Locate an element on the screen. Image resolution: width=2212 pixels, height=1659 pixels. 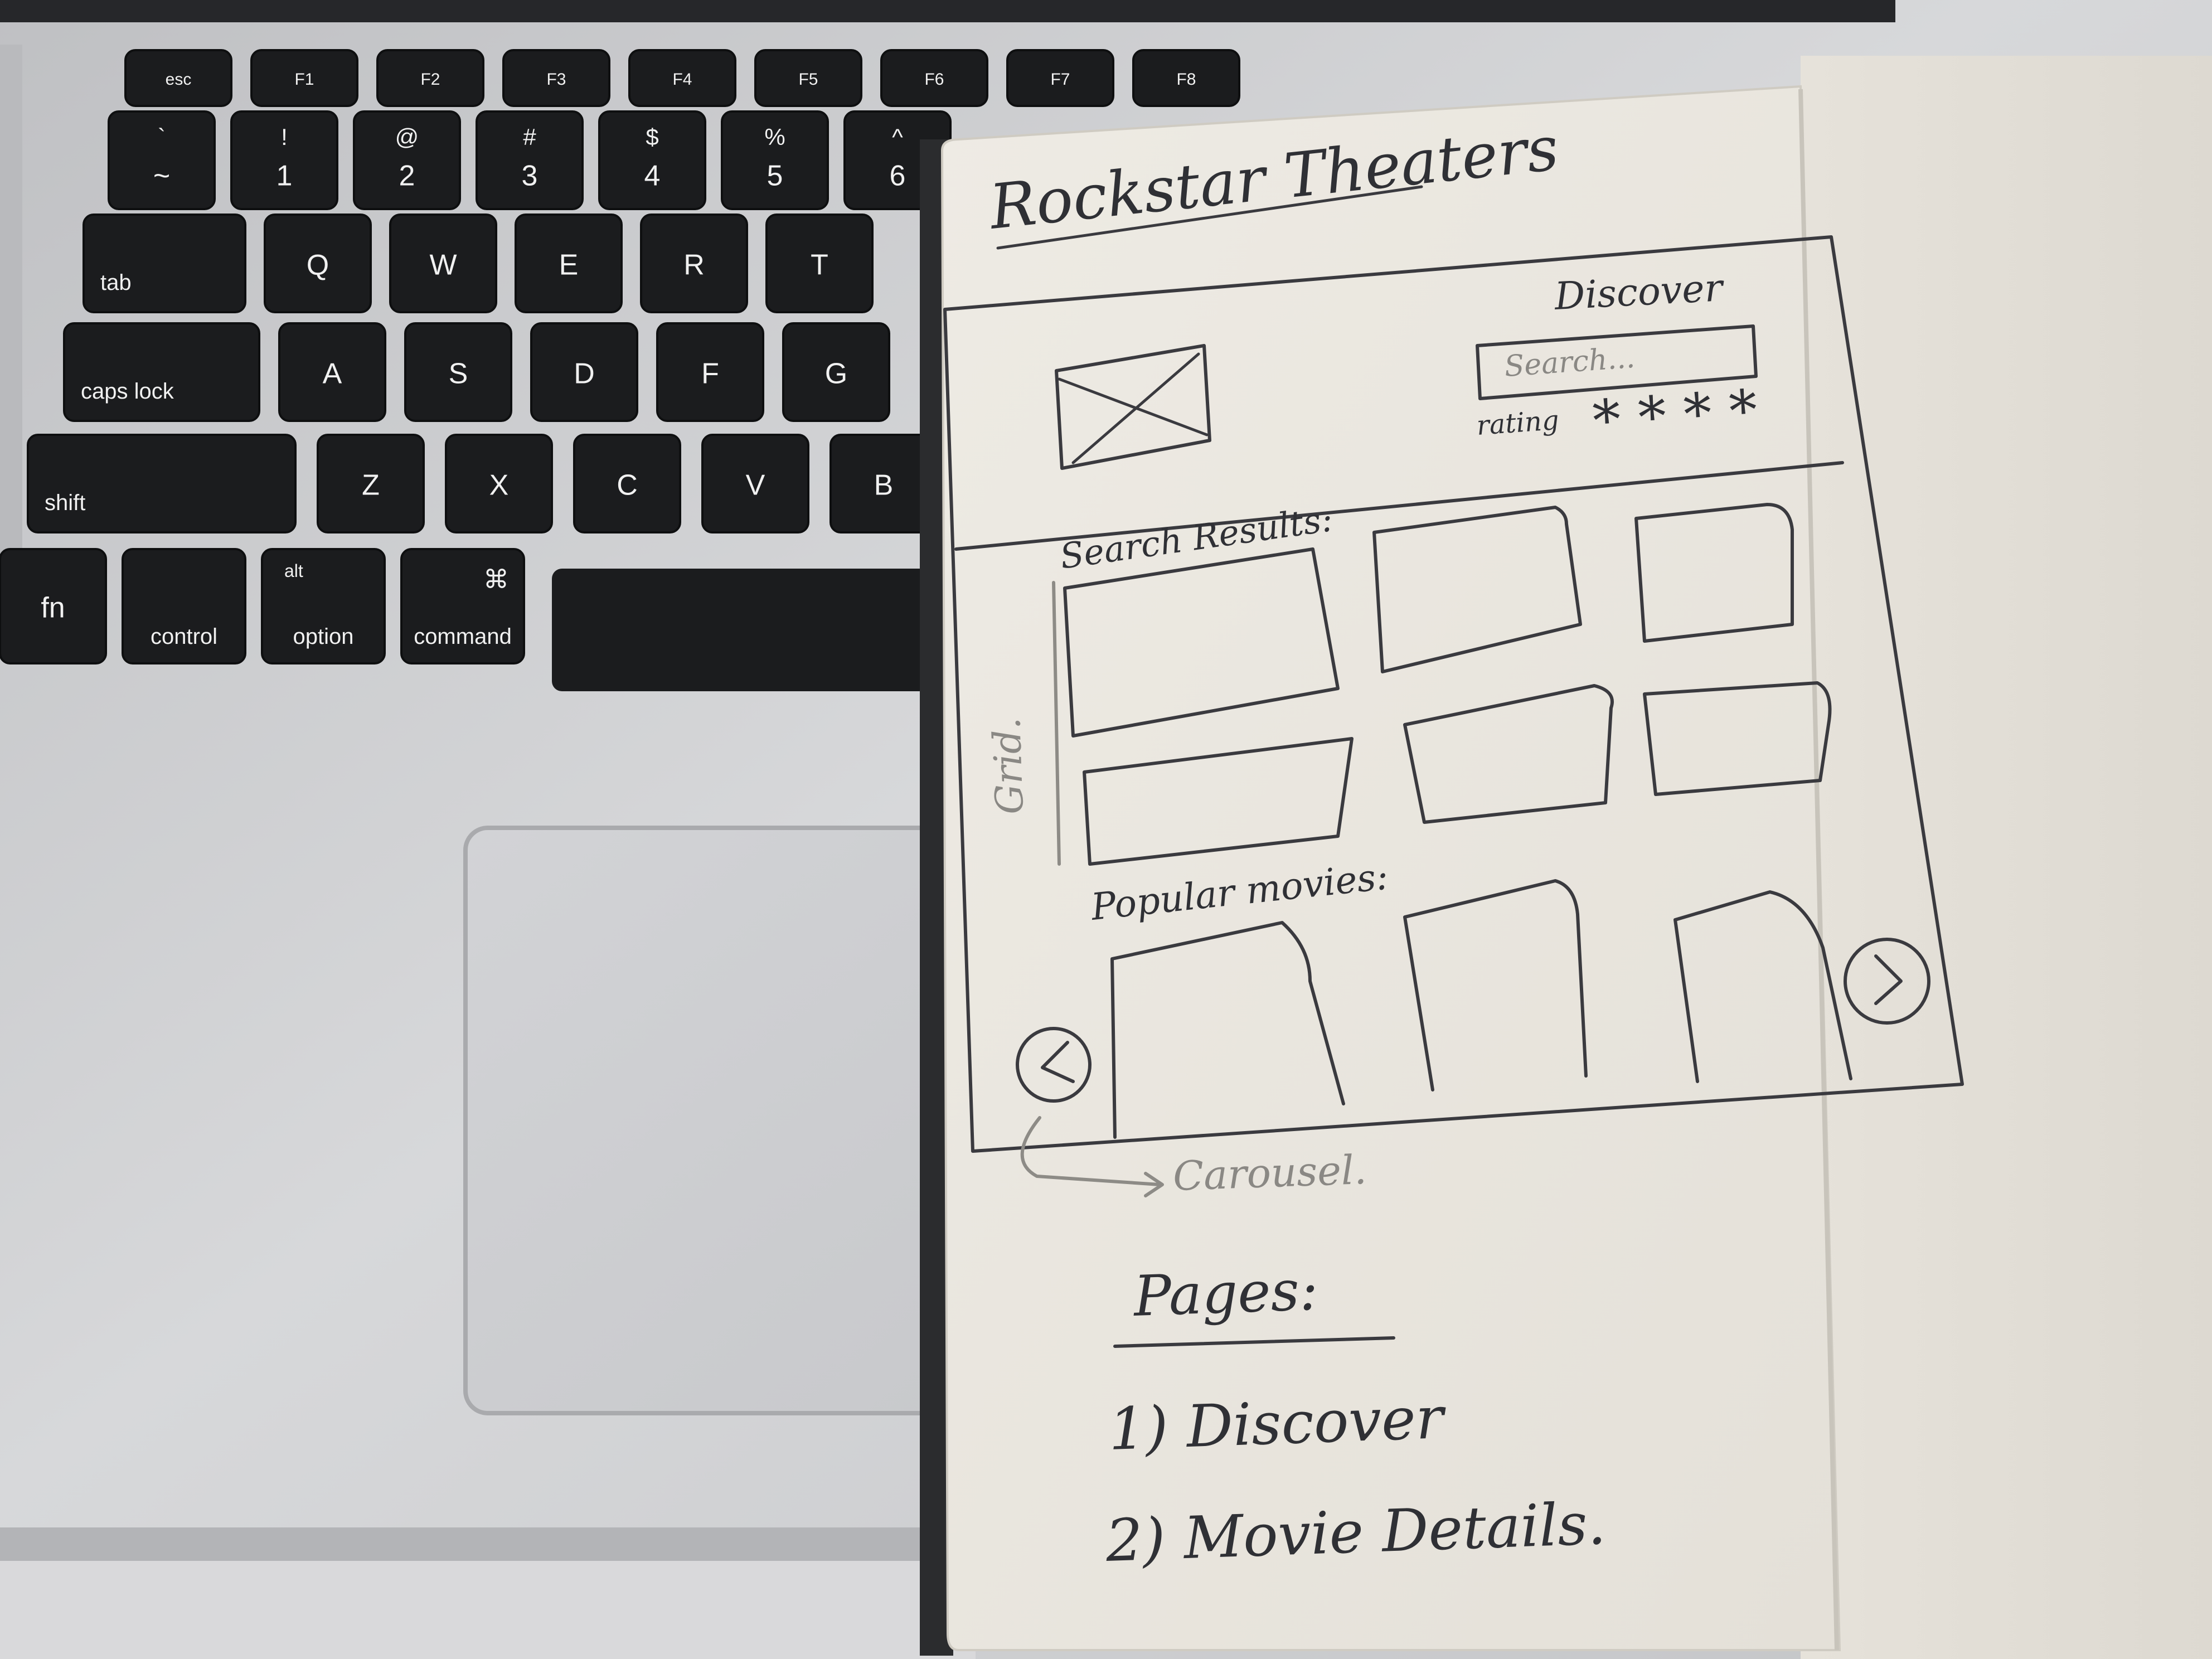
key-label: 1 is located at coordinates (284, 176).